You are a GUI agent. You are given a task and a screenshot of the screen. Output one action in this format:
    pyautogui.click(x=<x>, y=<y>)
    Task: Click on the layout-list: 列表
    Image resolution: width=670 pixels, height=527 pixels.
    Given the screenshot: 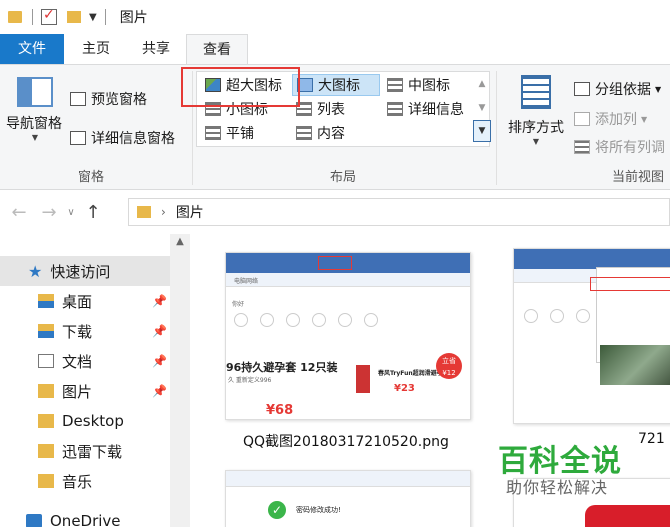 What is the action you would take?
    pyautogui.click(x=336, y=109)
    